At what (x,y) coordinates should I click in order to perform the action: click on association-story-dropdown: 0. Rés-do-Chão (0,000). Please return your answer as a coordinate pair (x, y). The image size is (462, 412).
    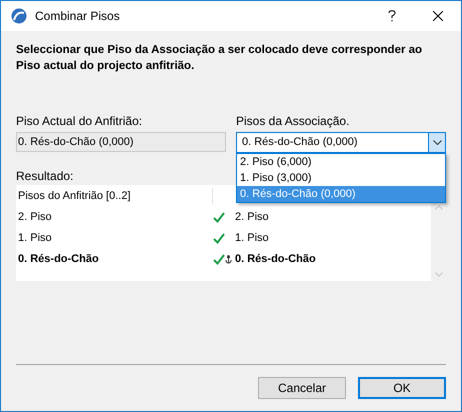
    Looking at the image, I should click on (341, 142).